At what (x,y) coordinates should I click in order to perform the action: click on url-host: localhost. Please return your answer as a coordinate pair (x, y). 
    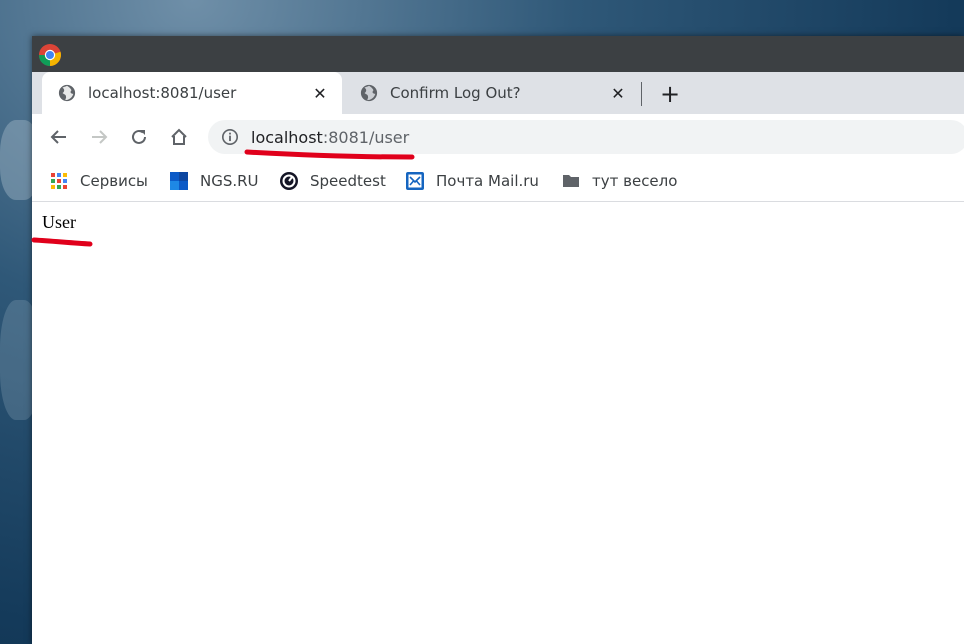
    Looking at the image, I should click on (287, 137).